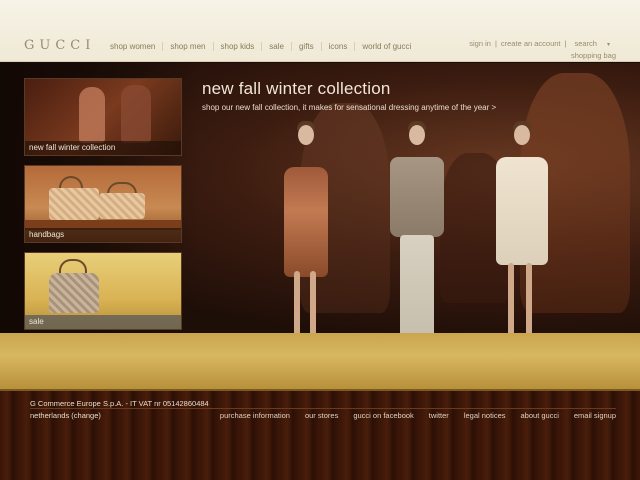 This screenshot has width=640, height=480. What do you see at coordinates (383, 415) in the screenshot?
I see `footer-link-facebook: gucci on facebook` at bounding box center [383, 415].